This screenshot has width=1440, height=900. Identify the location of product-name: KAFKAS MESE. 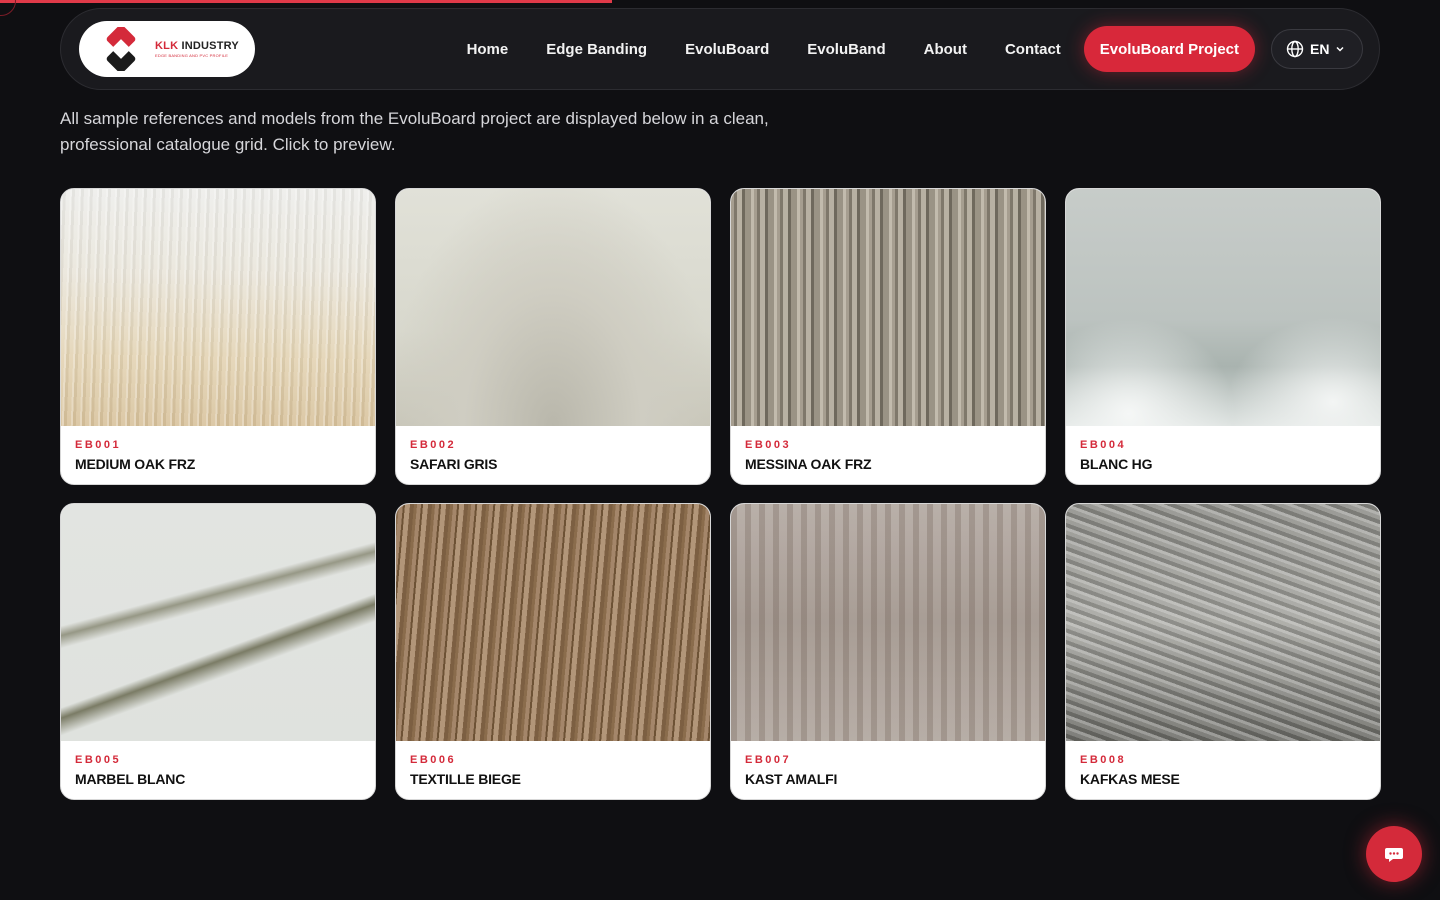
(1130, 779).